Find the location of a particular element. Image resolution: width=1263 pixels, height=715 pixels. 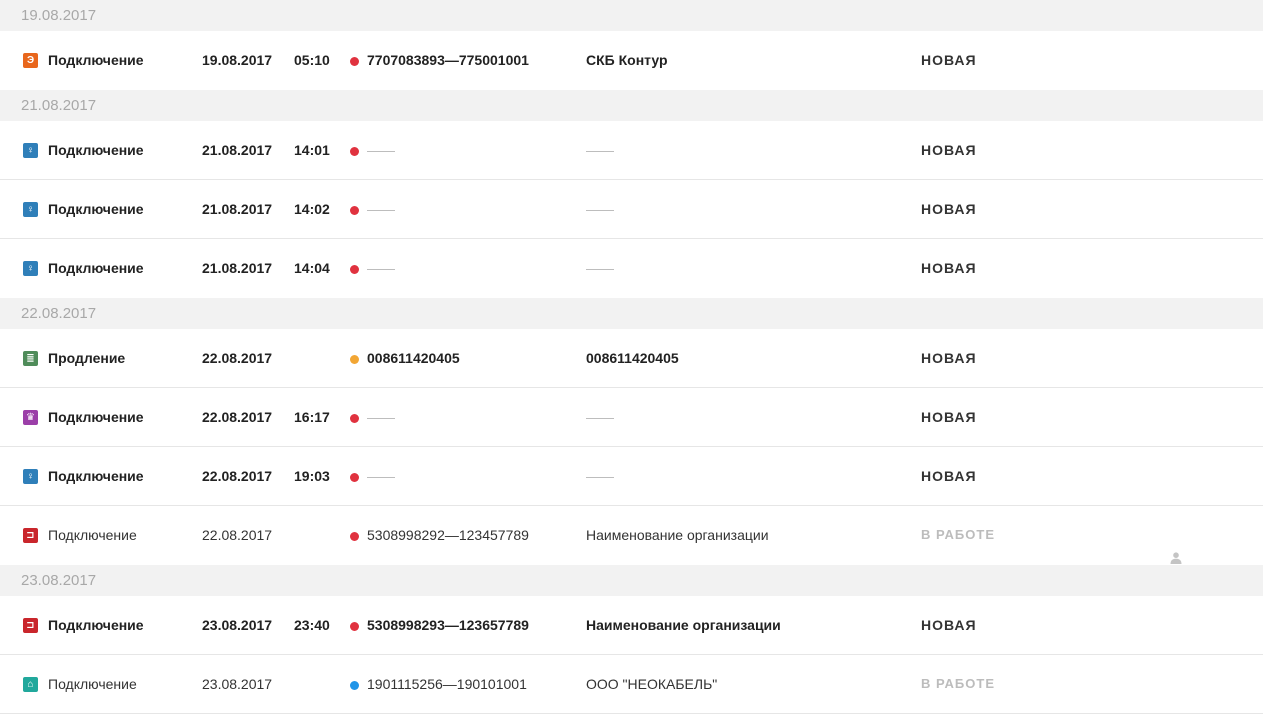

request-row: ♛ Подключение 22.08.2017 16:17 НОВАЯ is located at coordinates (631, 417).